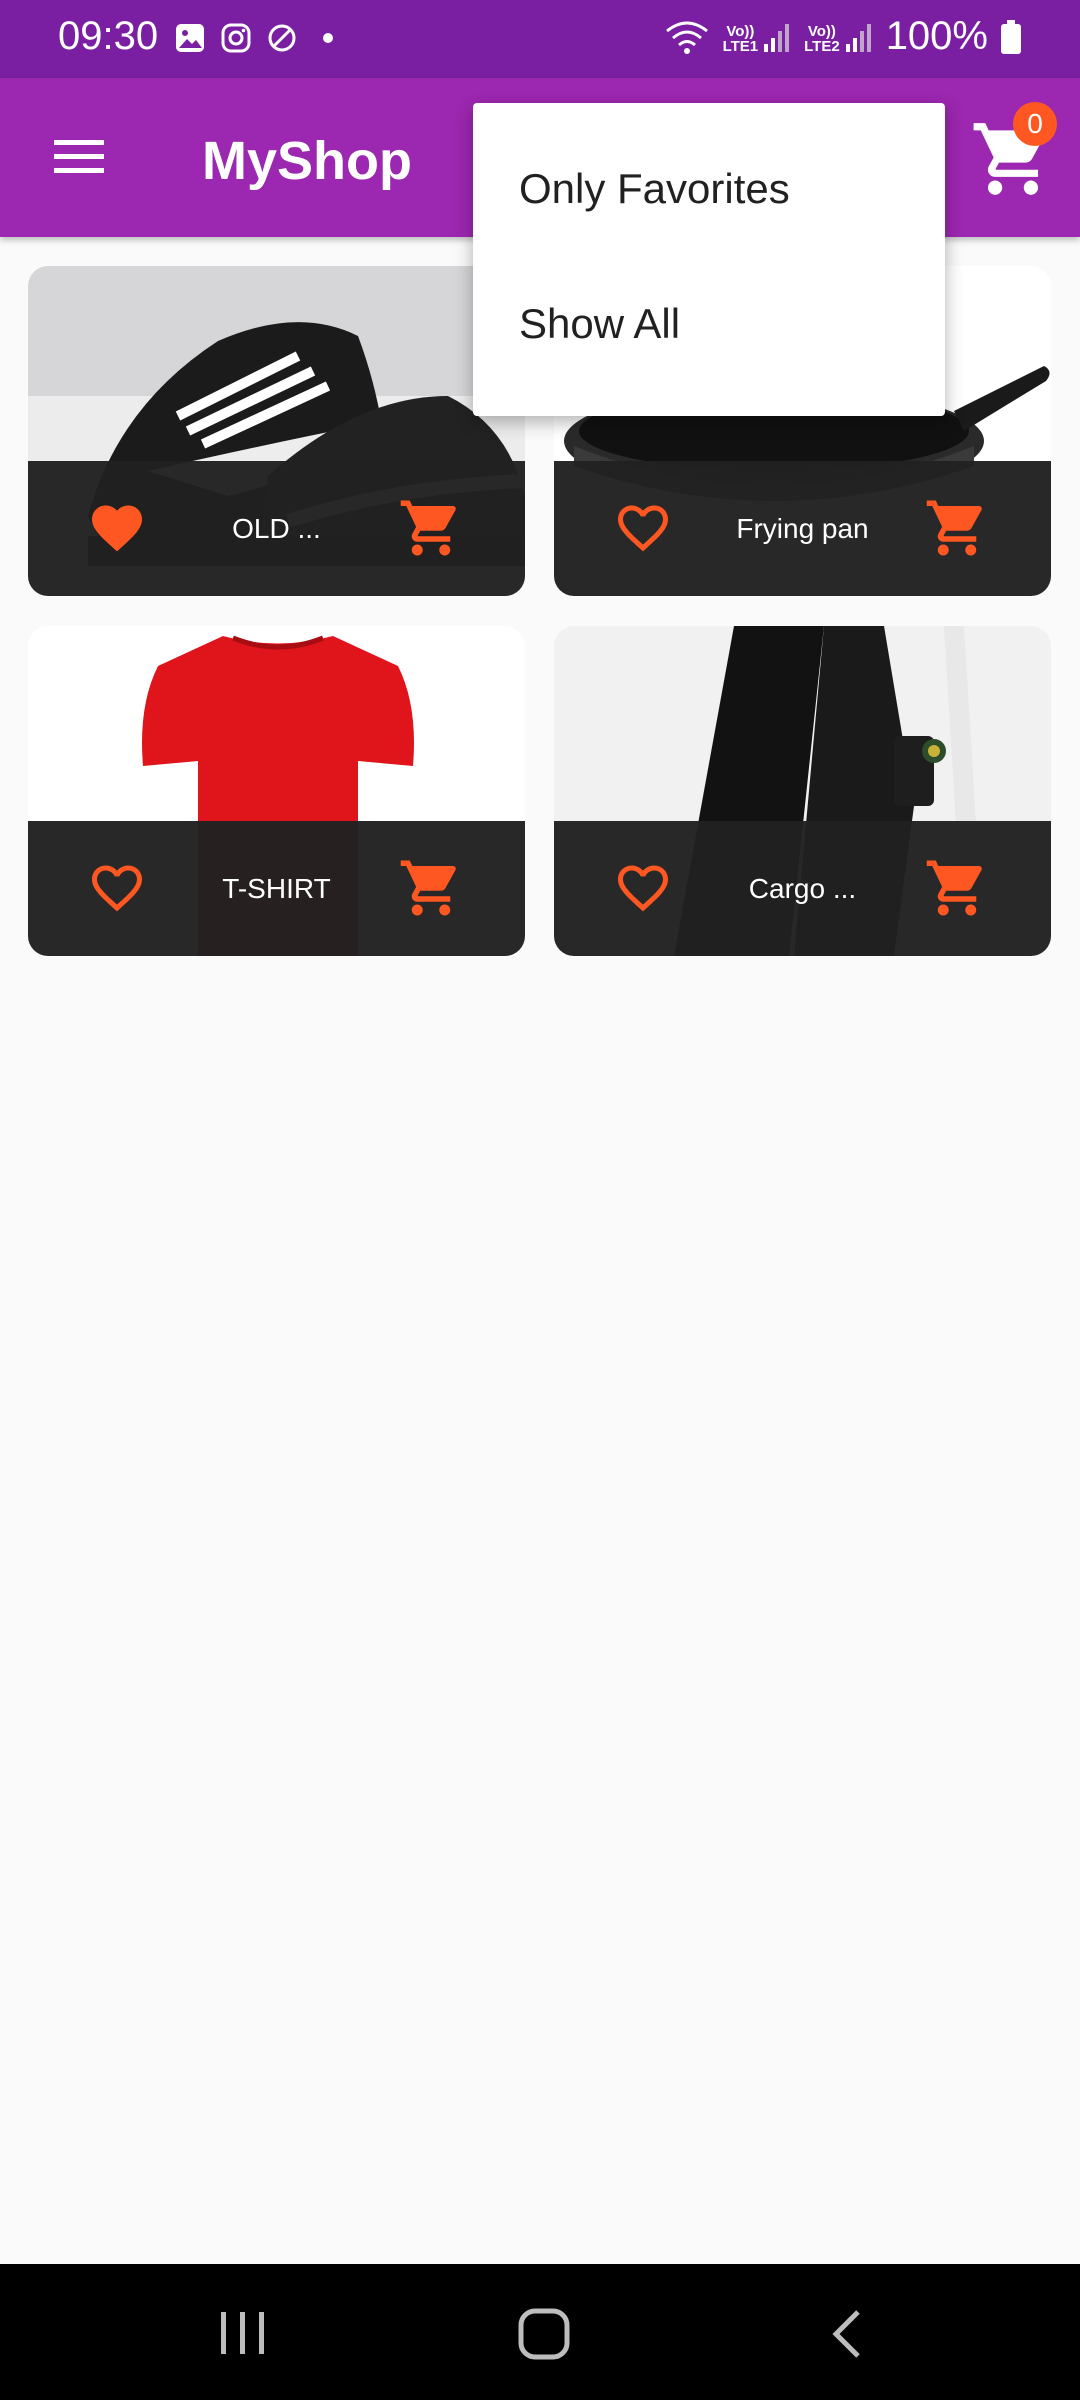 The width and height of the screenshot is (1080, 2400). Describe the element at coordinates (848, 2334) in the screenshot. I see `back-icon` at that location.